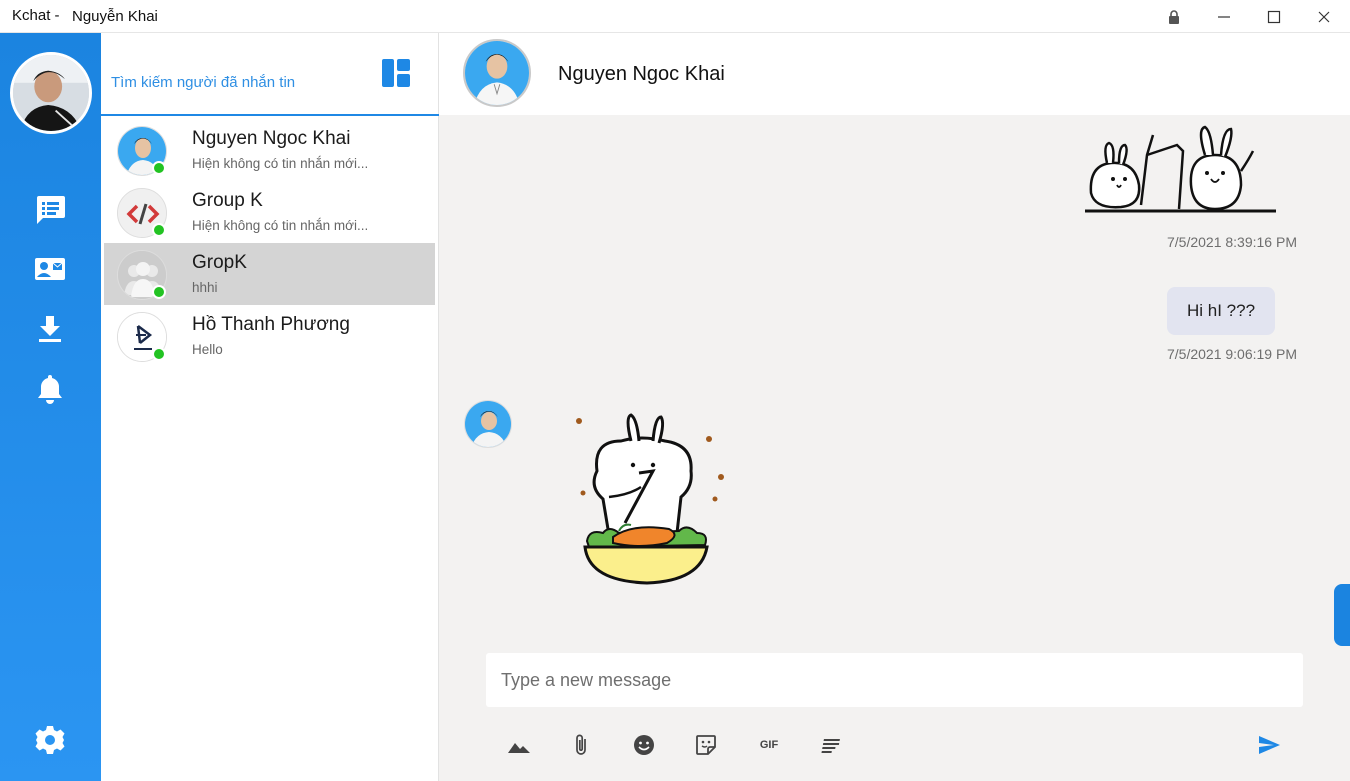 This screenshot has width=1350, height=781. What do you see at coordinates (1221, 311) in the screenshot?
I see `message-bubble-outgoing: Hi hI ???` at bounding box center [1221, 311].